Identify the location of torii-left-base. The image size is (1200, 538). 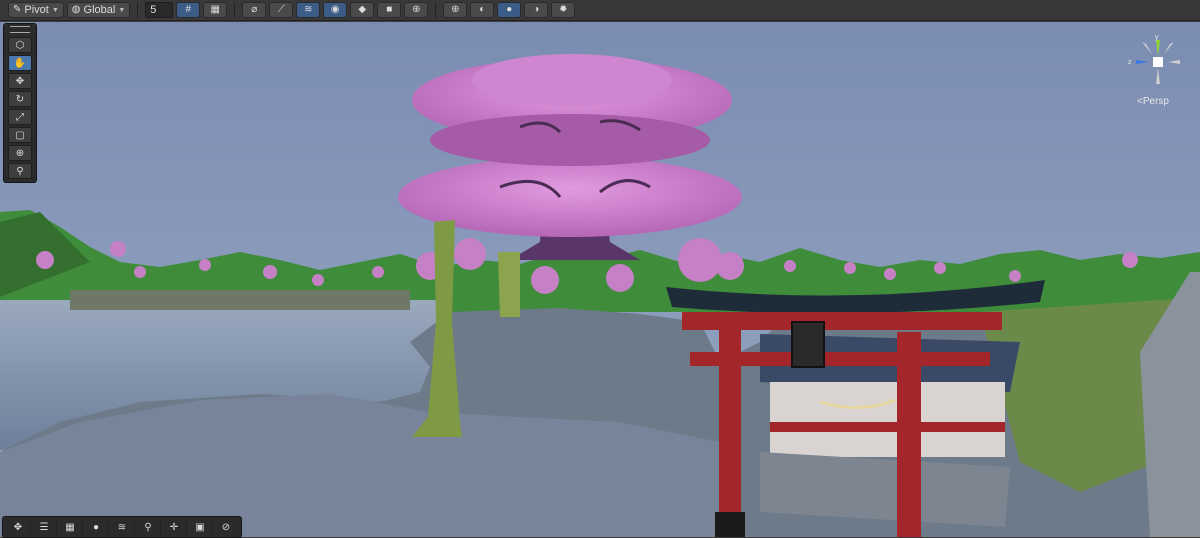
(730, 524).